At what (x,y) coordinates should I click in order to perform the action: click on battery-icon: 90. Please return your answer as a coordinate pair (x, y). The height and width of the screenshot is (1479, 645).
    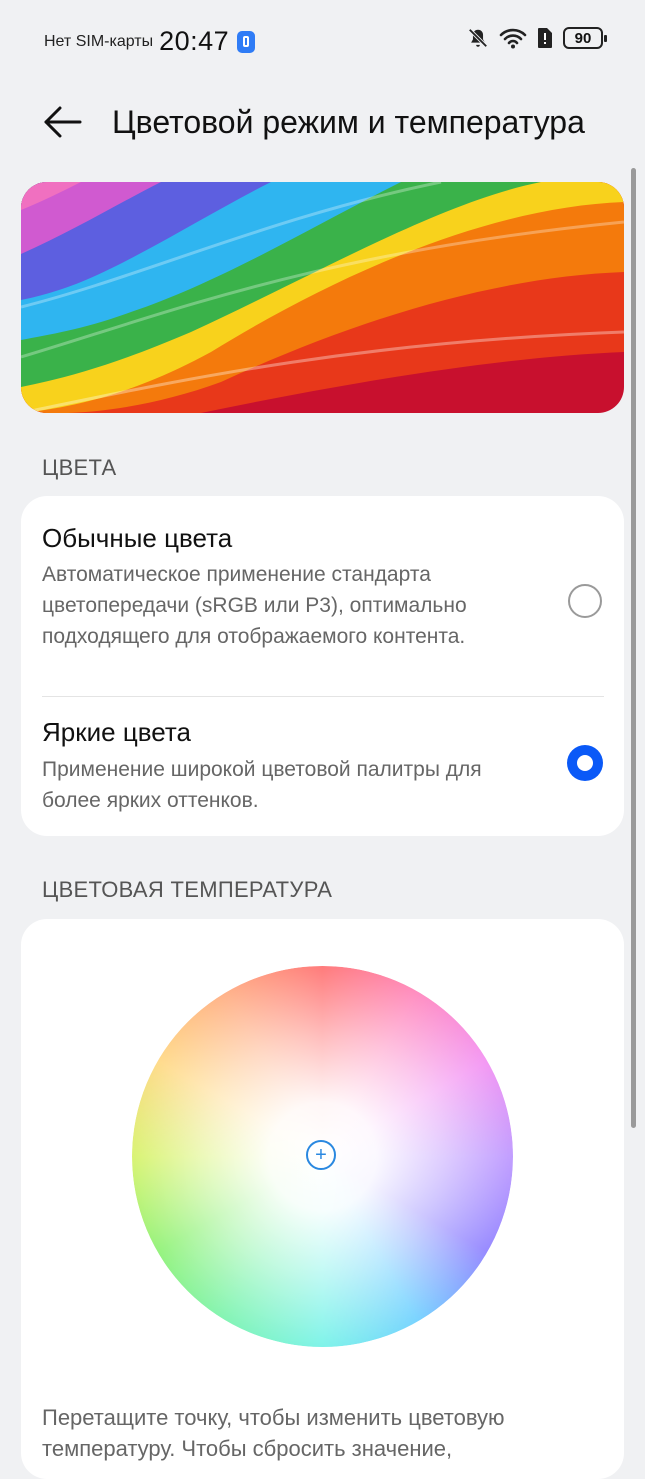
    Looking at the image, I should click on (585, 38).